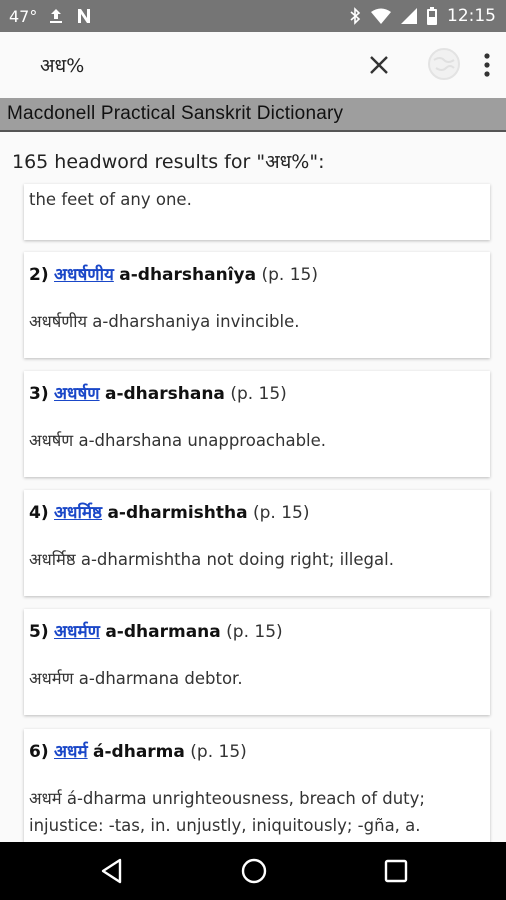  What do you see at coordinates (84, 16) in the screenshot?
I see `notification-n-icon` at bounding box center [84, 16].